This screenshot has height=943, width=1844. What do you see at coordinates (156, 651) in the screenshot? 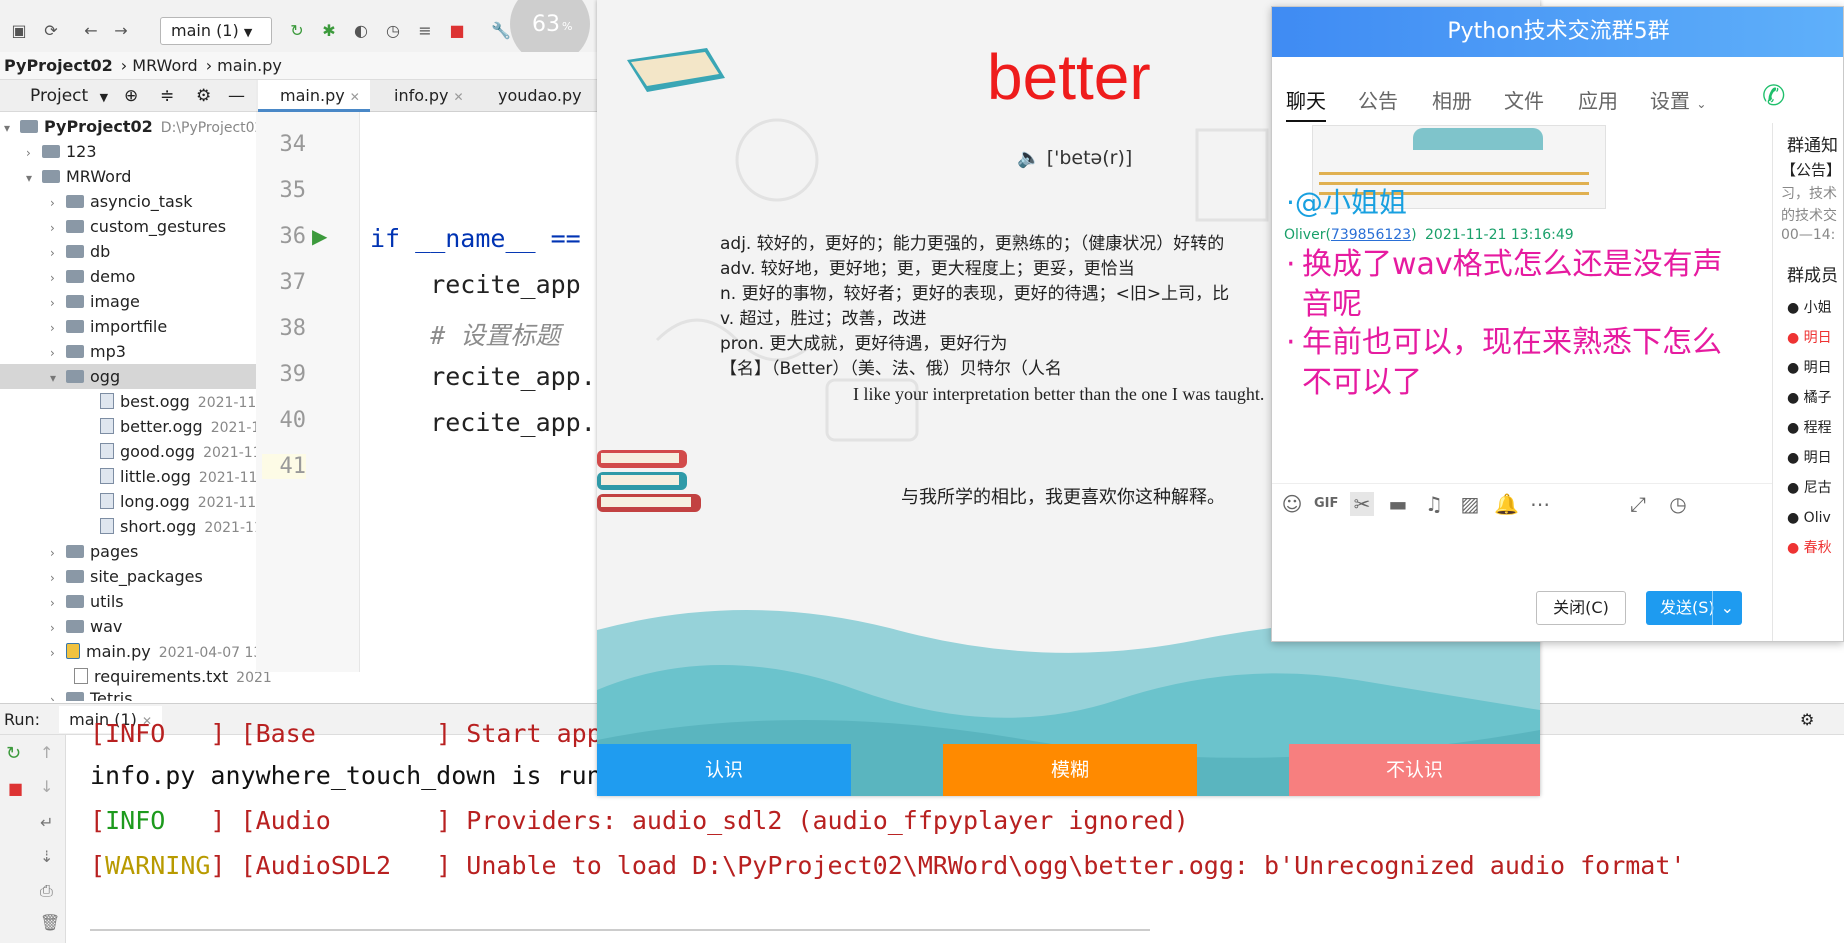
I see `tree-item: › main.py 2021-04-07 13` at bounding box center [156, 651].